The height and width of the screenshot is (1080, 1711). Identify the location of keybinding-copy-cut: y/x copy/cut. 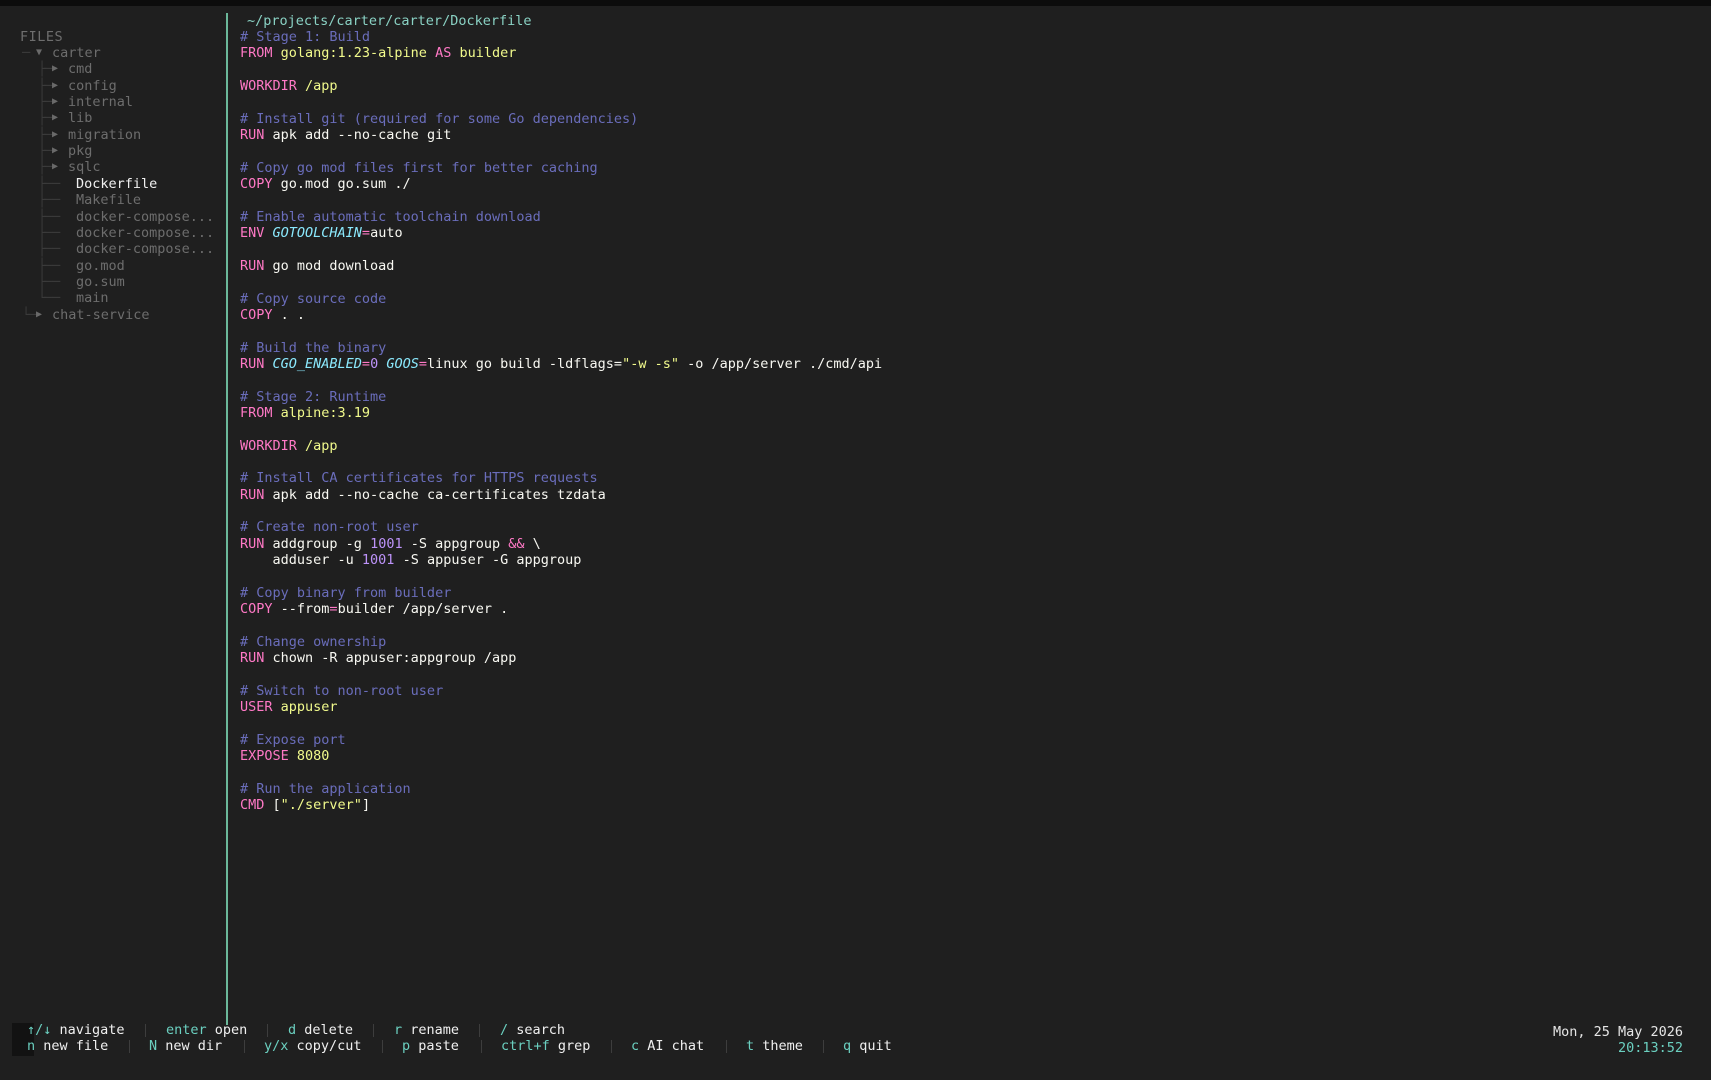
(313, 1046).